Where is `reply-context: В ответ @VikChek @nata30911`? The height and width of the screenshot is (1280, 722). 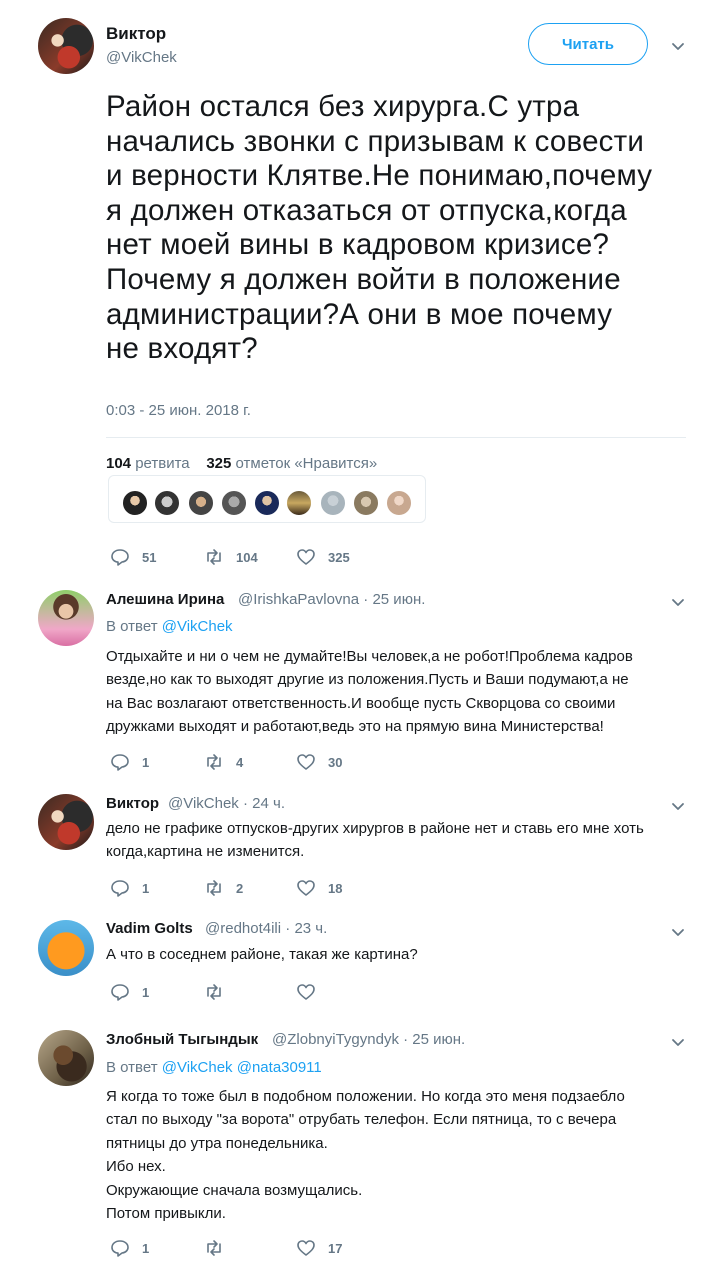
reply-context: В ответ @VikChek @nata30911 is located at coordinates (214, 1067).